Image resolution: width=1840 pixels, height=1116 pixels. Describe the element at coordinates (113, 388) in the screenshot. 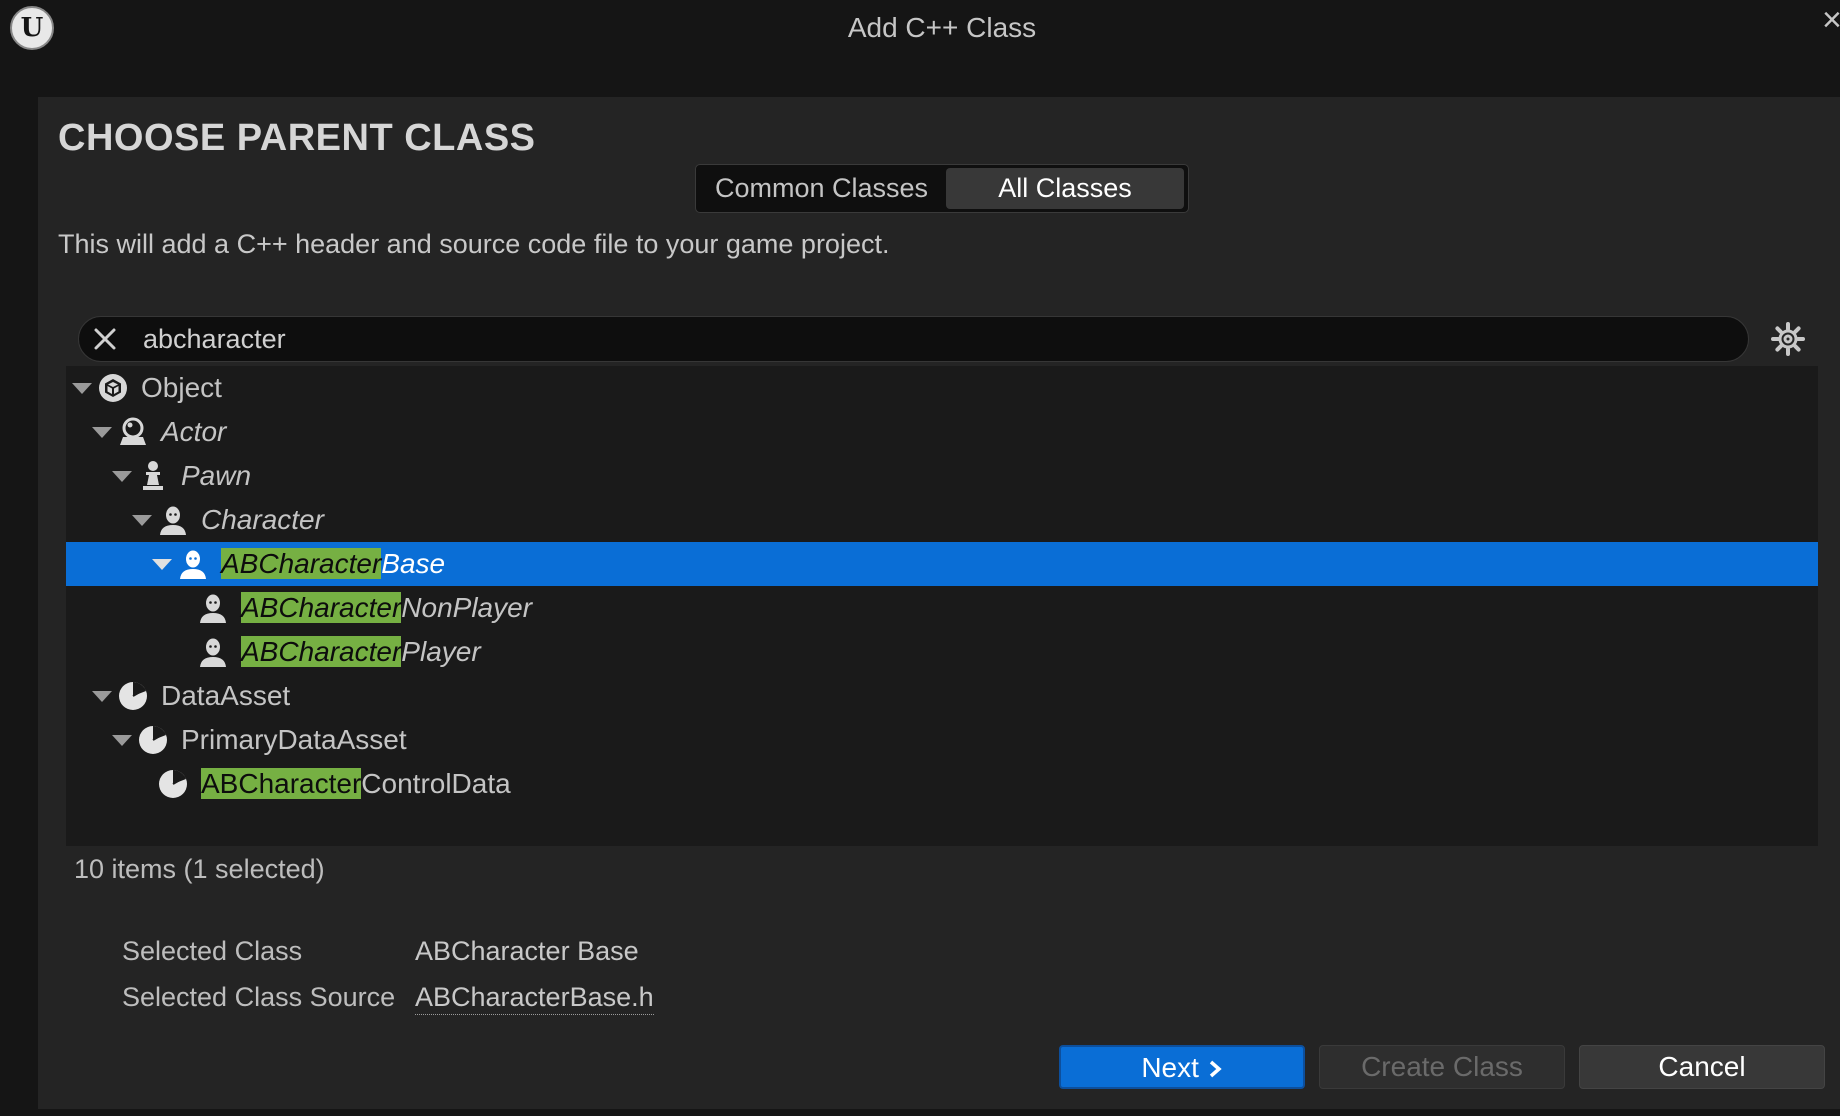

I see `object-icon` at that location.